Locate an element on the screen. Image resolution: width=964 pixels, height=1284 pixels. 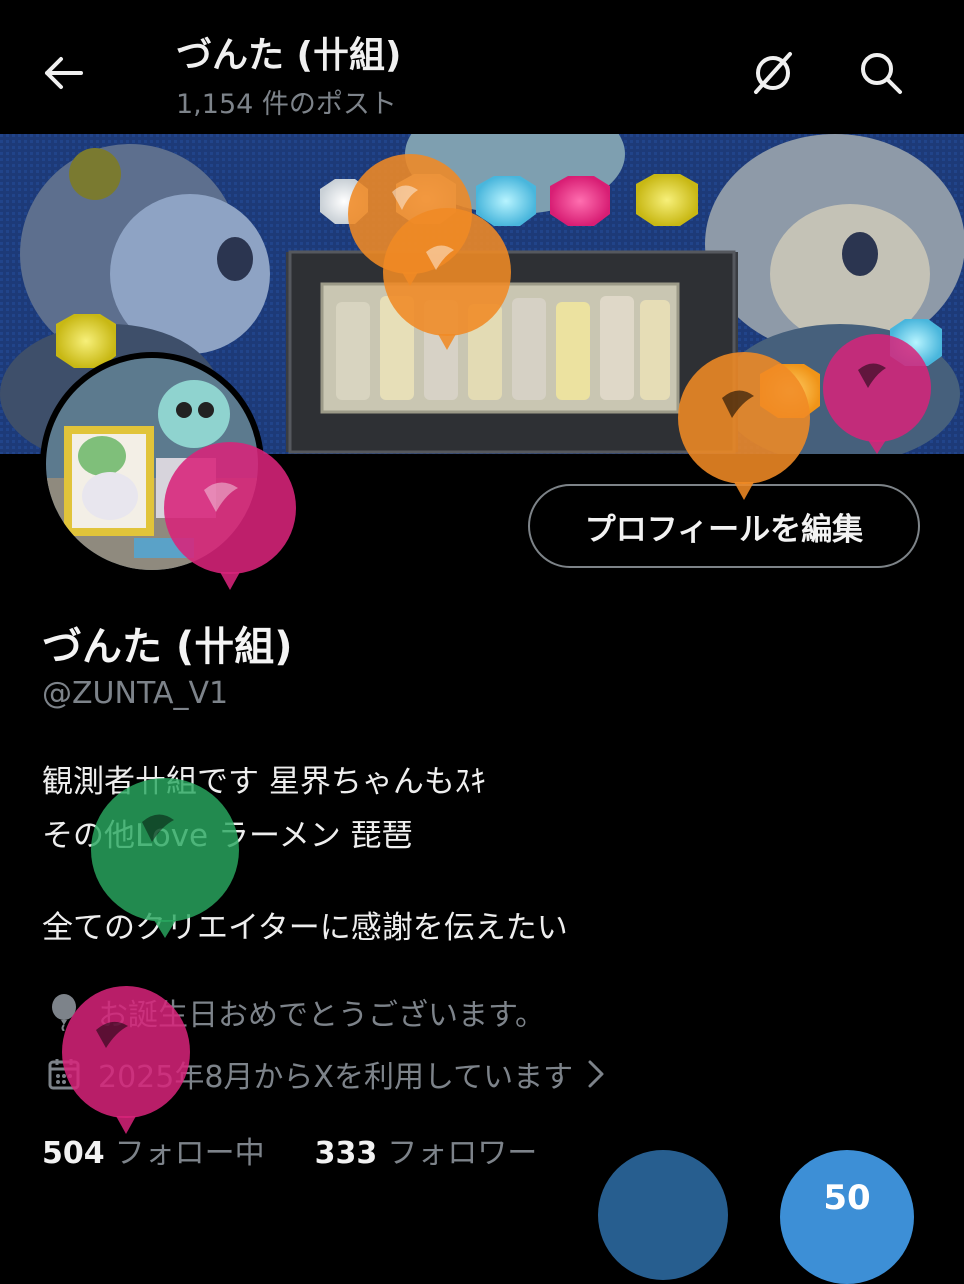
followers-link: 333 フォロワー is located at coordinates (451, 1150).